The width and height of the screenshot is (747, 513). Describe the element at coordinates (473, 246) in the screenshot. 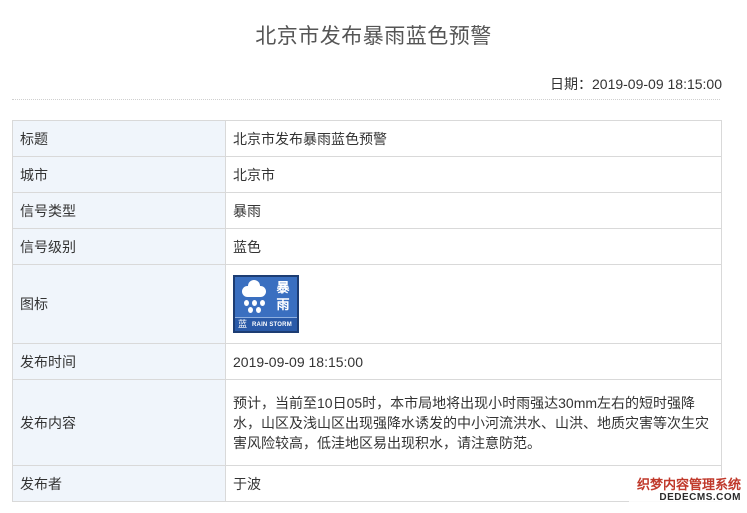

I see `row-value: 蓝色` at that location.